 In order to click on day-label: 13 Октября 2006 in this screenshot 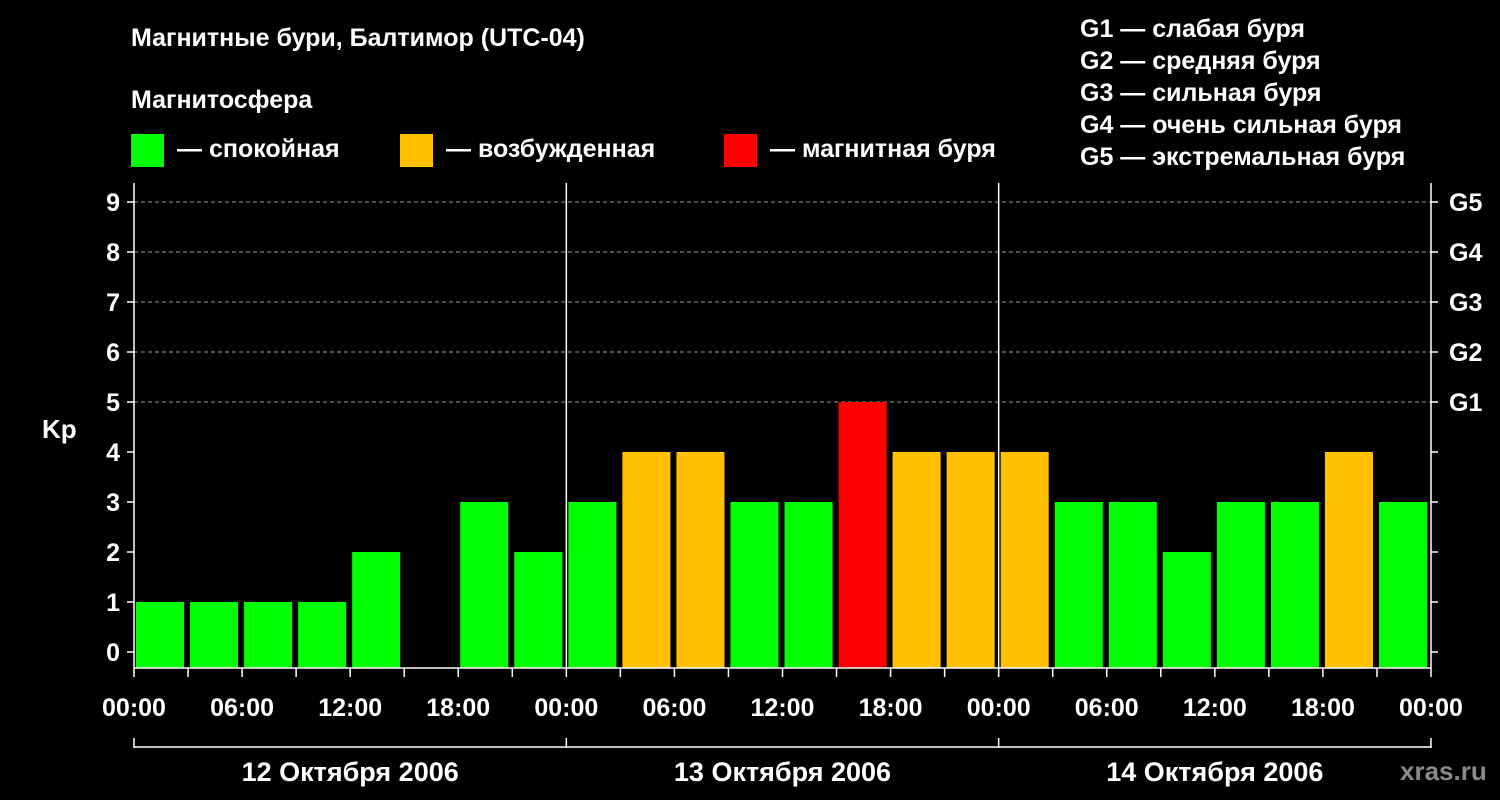, I will do `click(782, 772)`.